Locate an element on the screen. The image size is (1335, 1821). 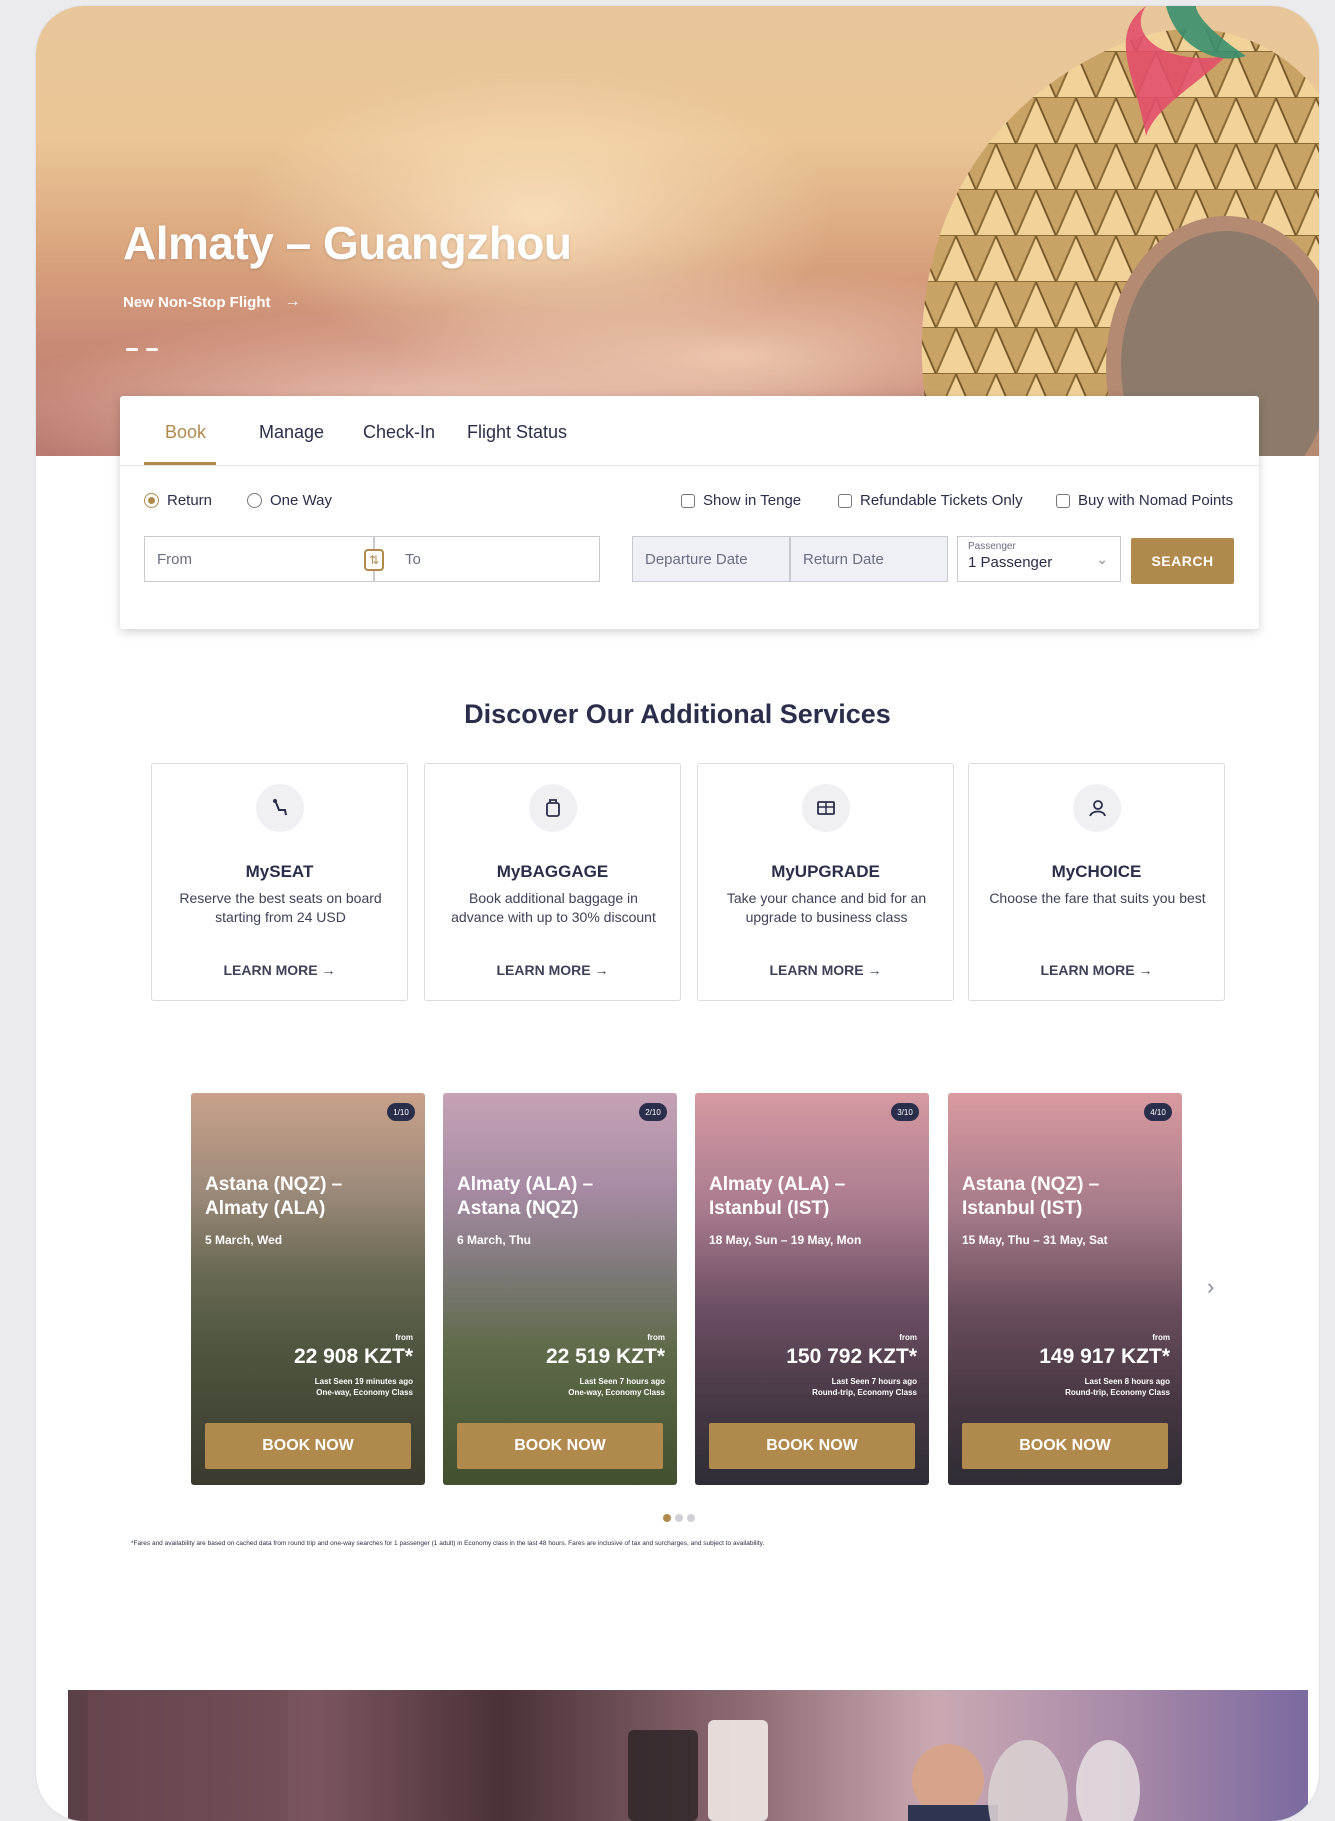
return-date-field: Return Date is located at coordinates (869, 559).